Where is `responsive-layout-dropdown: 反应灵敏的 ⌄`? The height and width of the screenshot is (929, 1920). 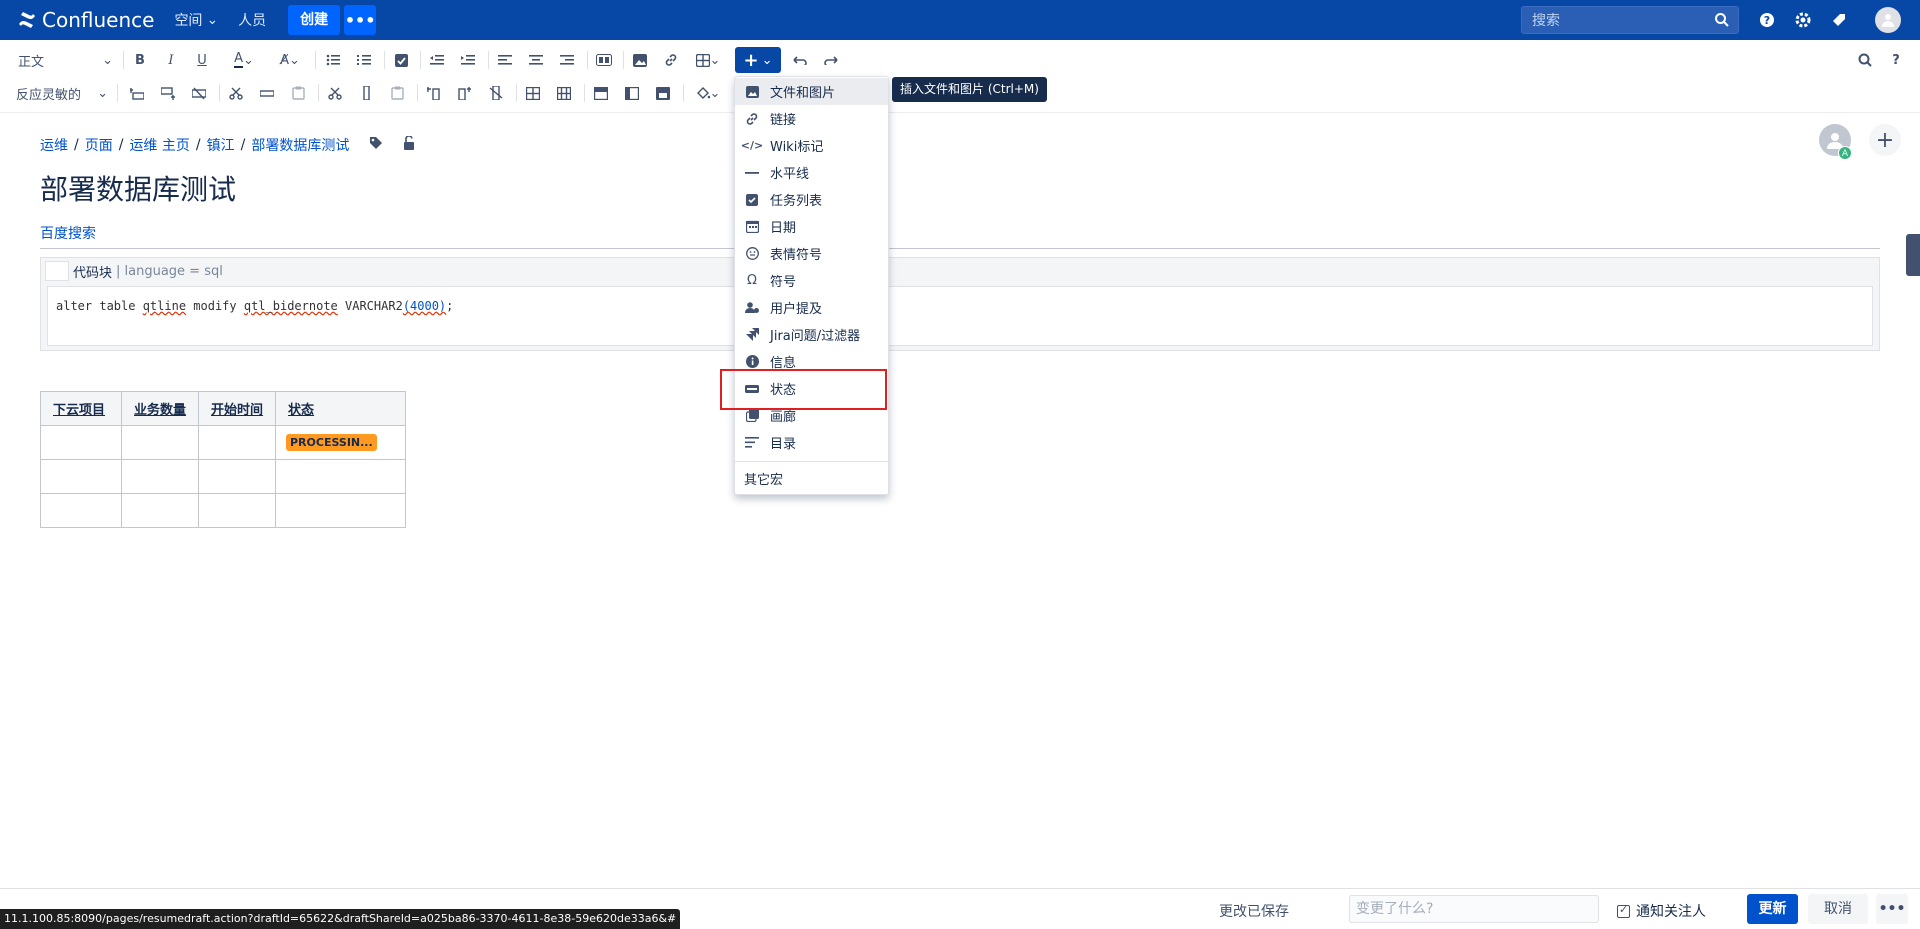 responsive-layout-dropdown: 反应灵敏的 ⌄ is located at coordinates (62, 93).